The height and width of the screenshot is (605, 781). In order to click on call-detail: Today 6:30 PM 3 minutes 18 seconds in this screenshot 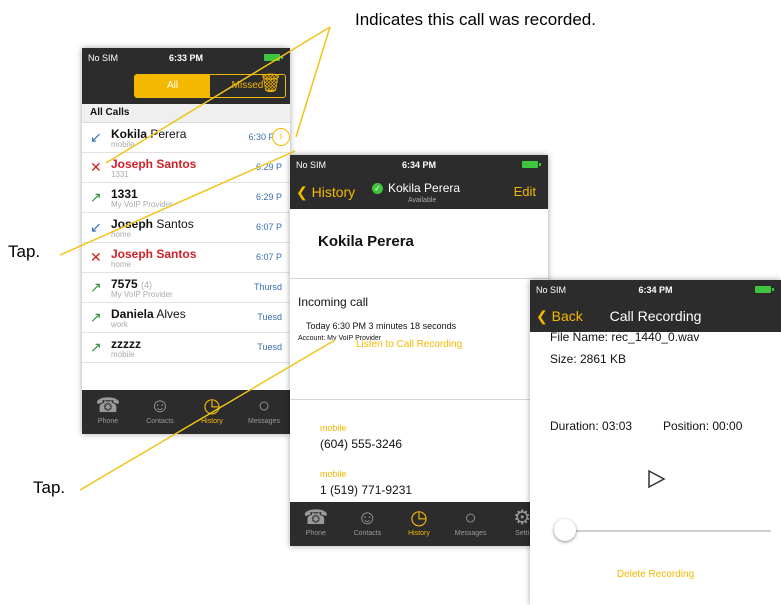, I will do `click(381, 326)`.